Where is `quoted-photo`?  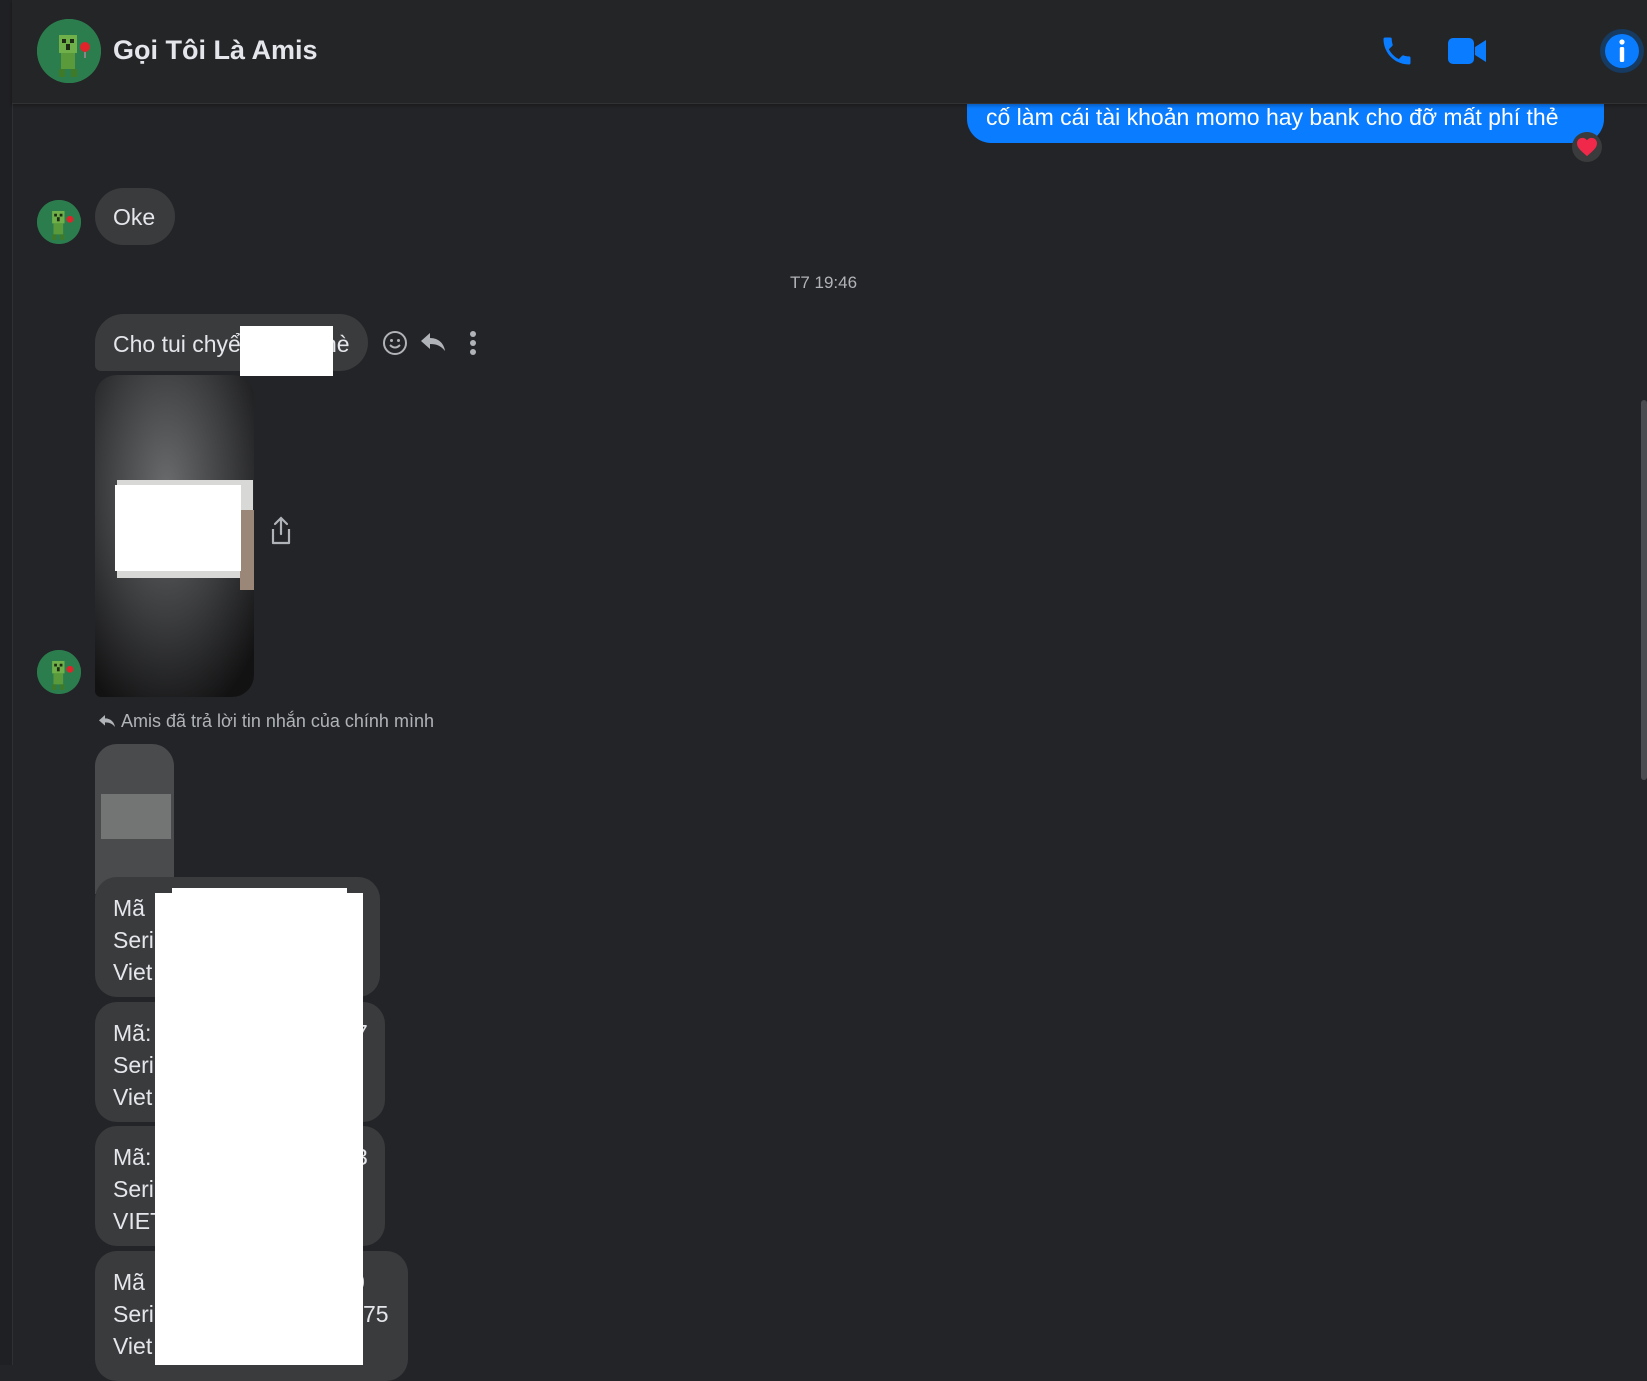 quoted-photo is located at coordinates (134, 819).